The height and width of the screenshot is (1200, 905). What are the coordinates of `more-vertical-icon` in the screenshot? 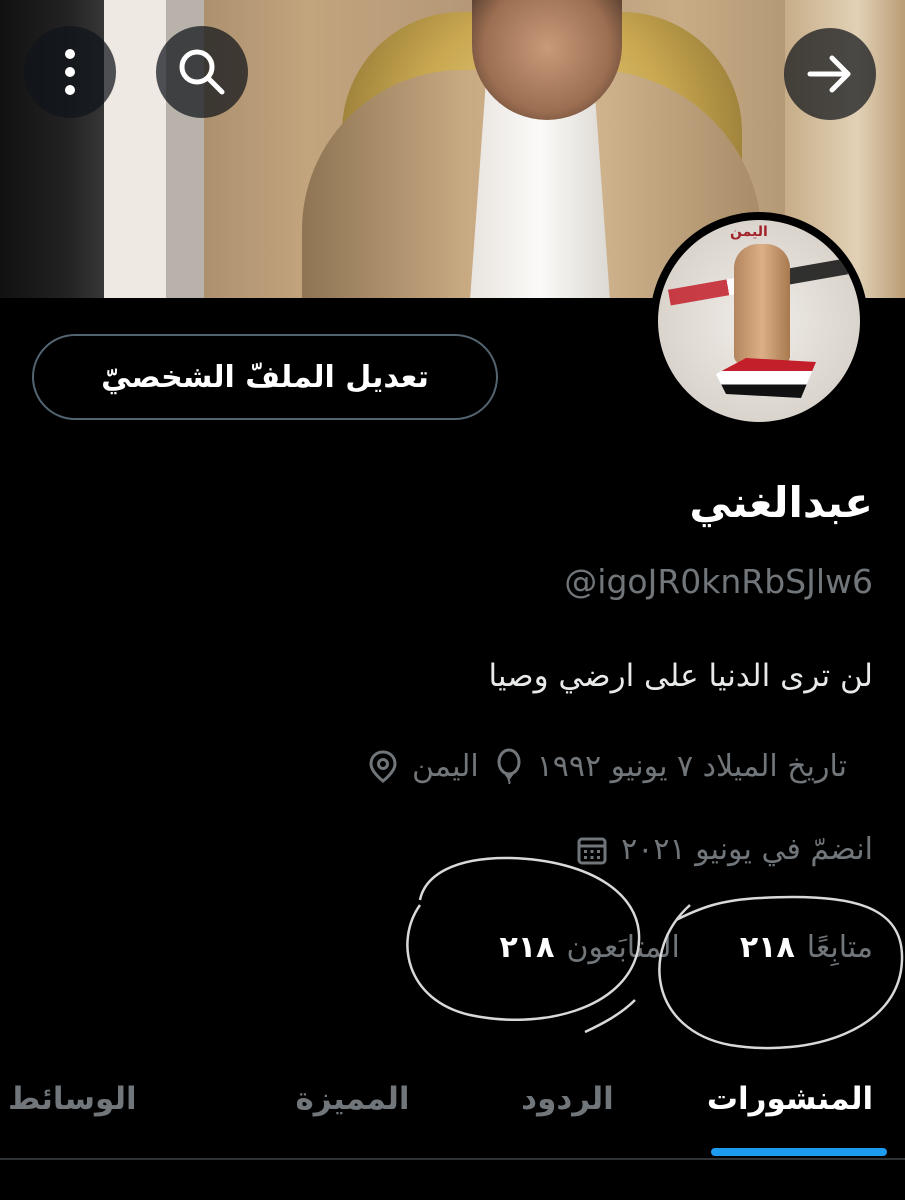 It's located at (70, 72).